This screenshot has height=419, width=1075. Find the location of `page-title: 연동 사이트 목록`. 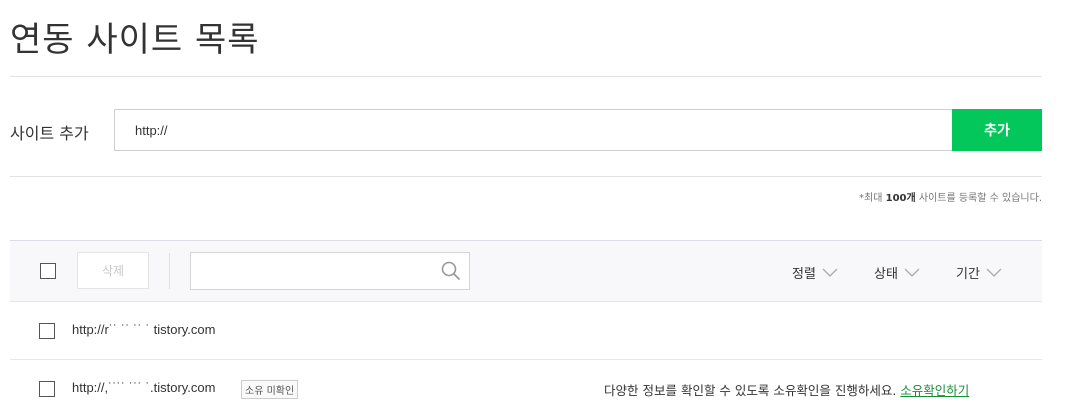

page-title: 연동 사이트 목록 is located at coordinates (135, 40).